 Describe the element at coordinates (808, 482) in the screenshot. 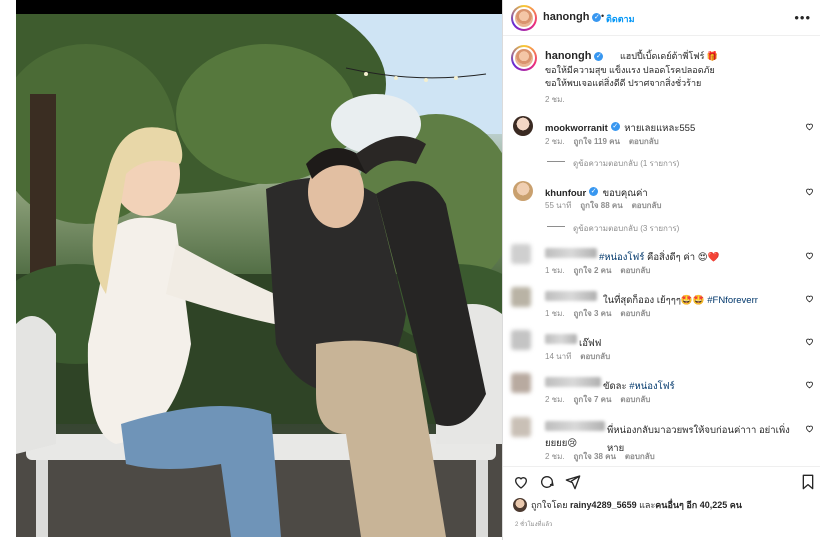

I see `bookmark-icon` at that location.